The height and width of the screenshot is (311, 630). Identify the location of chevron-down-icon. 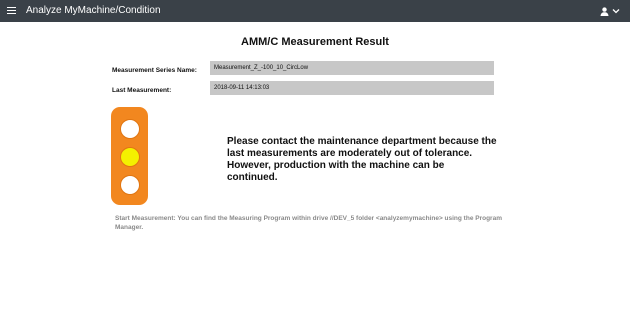
(616, 11).